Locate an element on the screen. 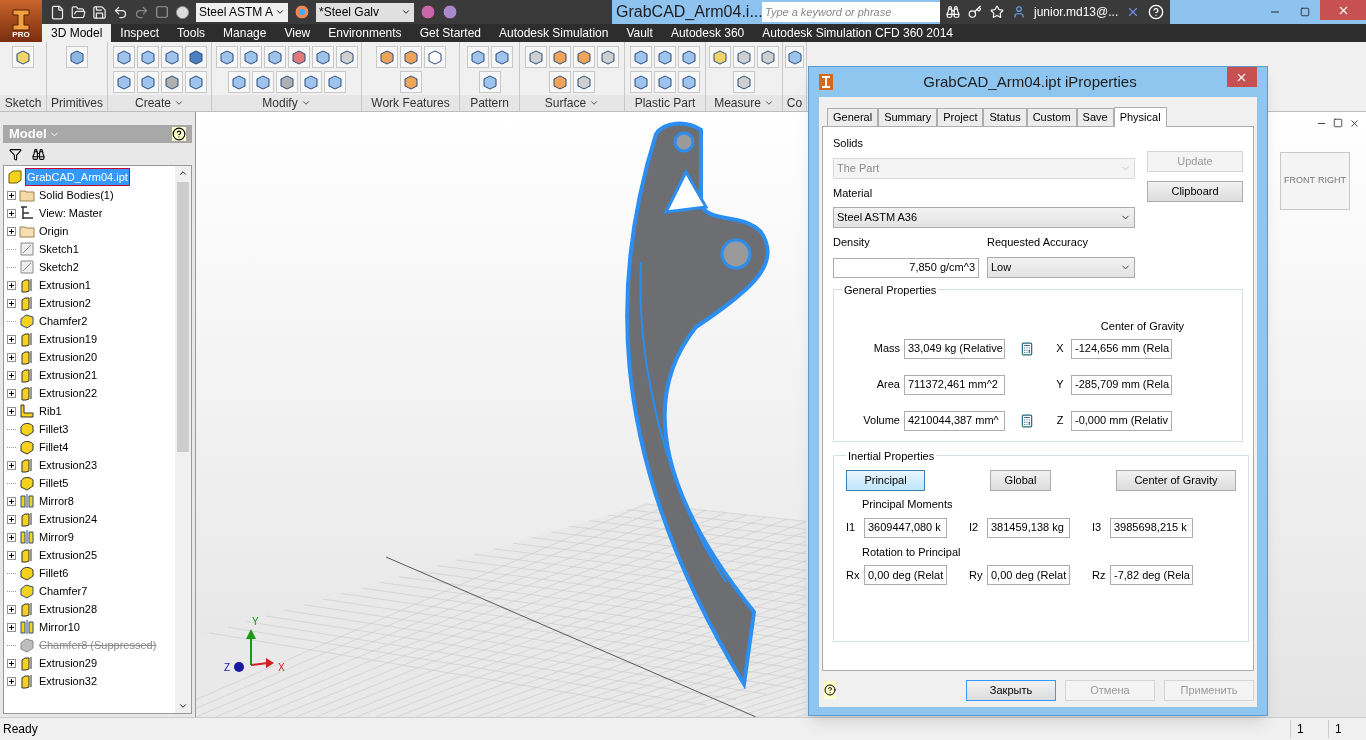  key-icon is located at coordinates (975, 12).